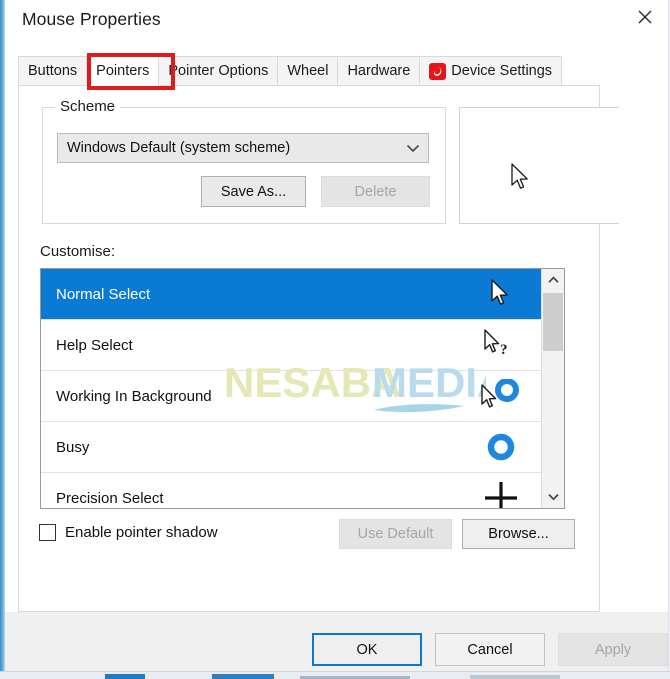 The height and width of the screenshot is (679, 670). I want to click on chevron-up-icon, so click(553, 280).